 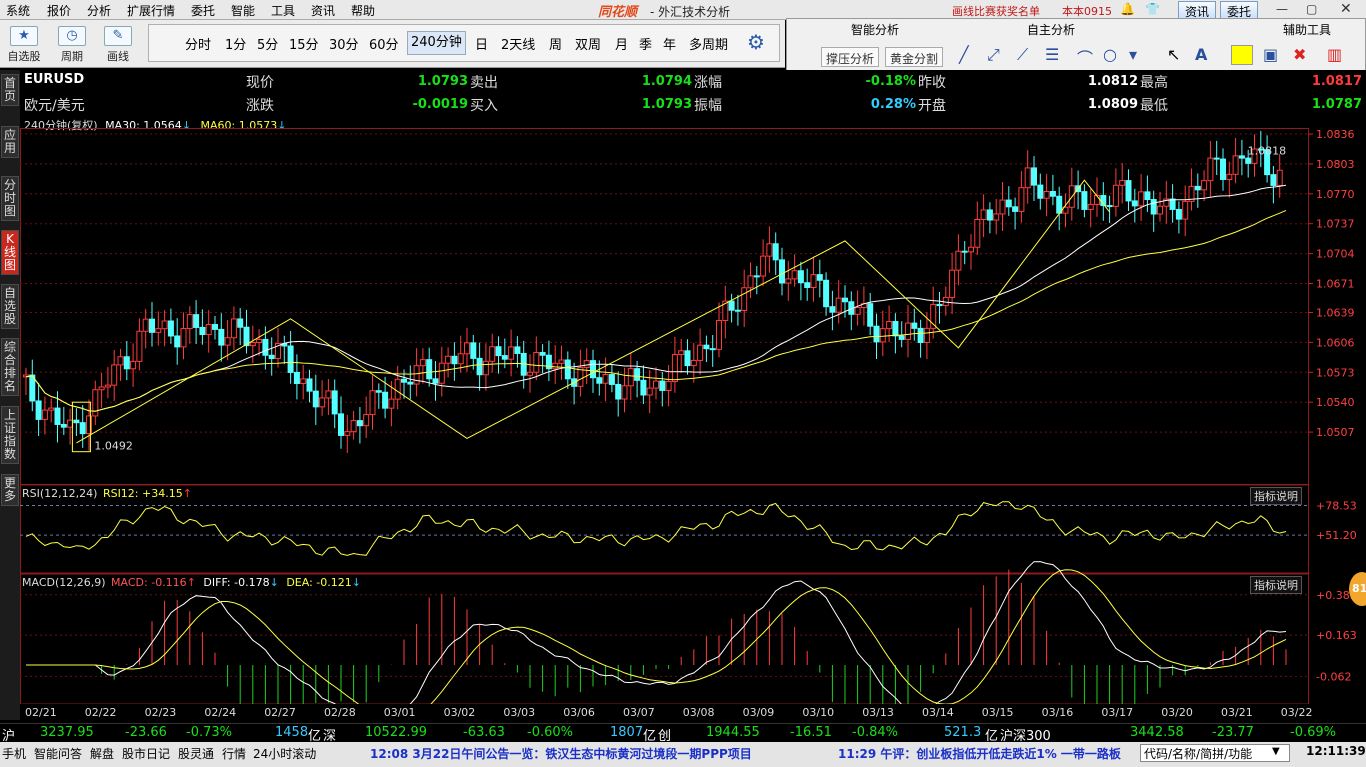 What do you see at coordinates (1276, 496) in the screenshot?
I see `rsi-explain-button: 指标说明` at bounding box center [1276, 496].